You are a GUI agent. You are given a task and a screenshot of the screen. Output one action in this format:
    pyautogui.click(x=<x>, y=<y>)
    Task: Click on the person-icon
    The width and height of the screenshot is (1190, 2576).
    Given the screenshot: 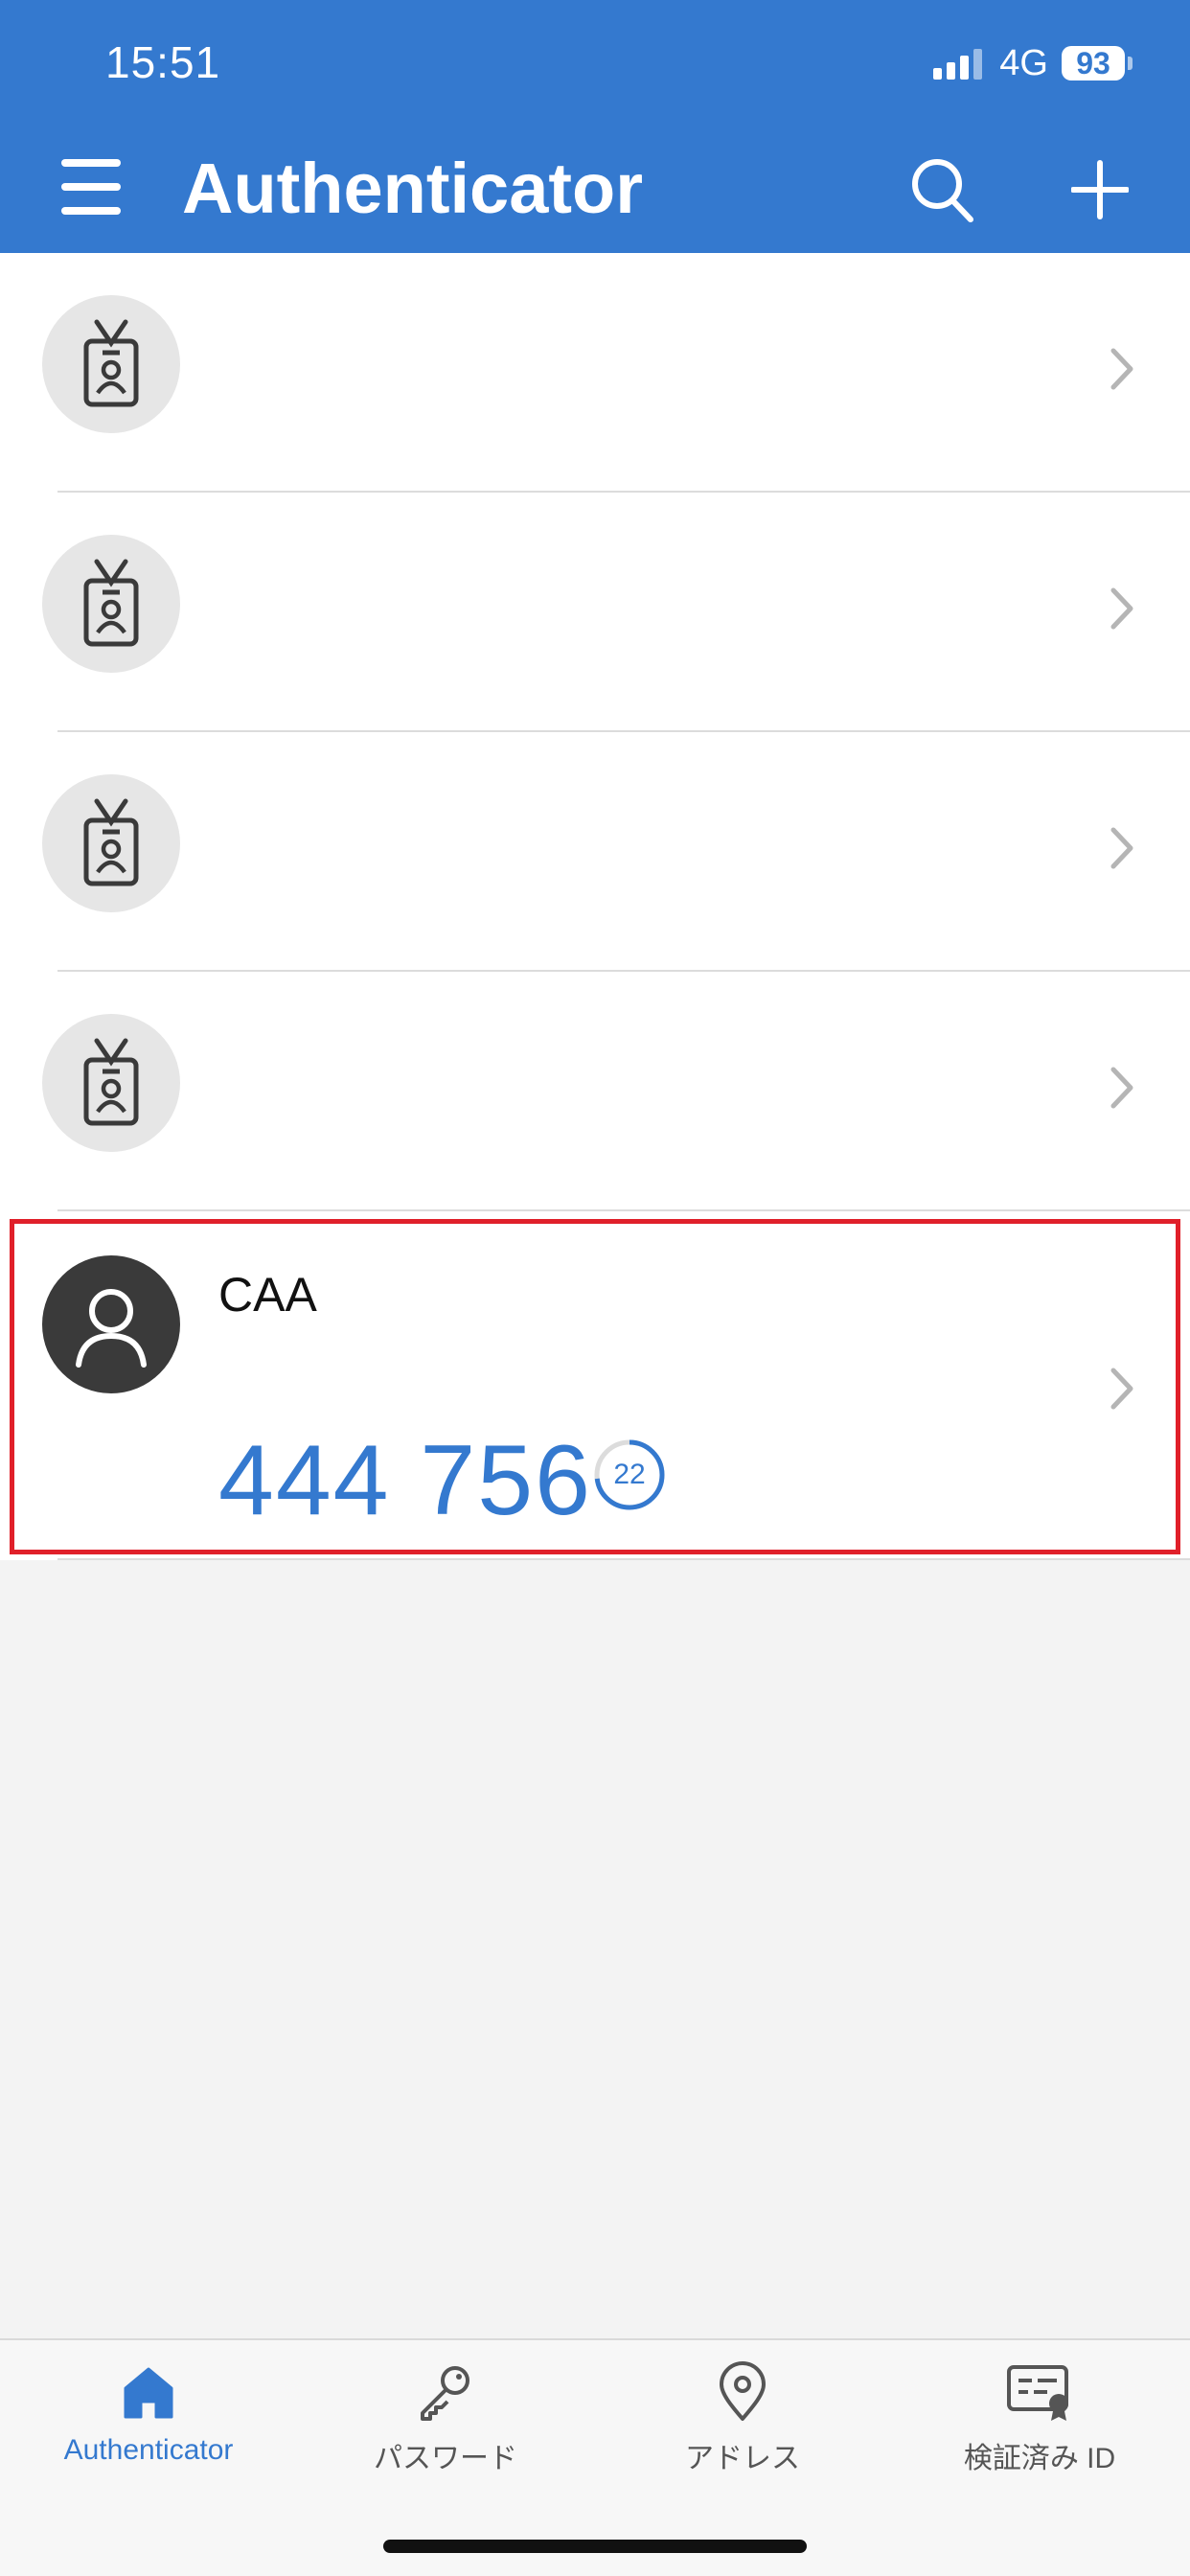 What is the action you would take?
    pyautogui.click(x=111, y=1324)
    